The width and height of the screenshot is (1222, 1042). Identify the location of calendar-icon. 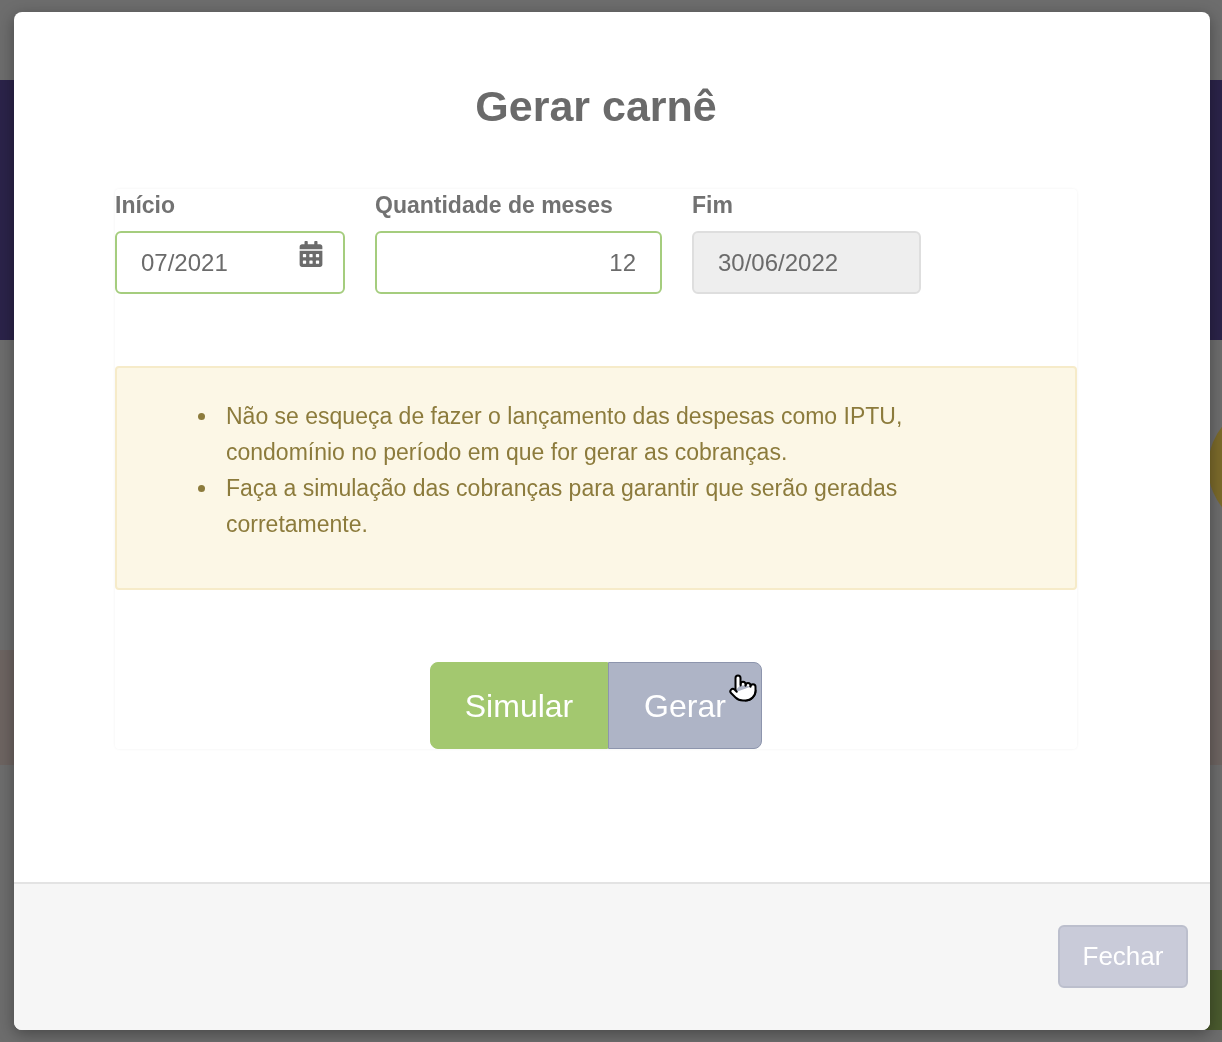
(311, 254).